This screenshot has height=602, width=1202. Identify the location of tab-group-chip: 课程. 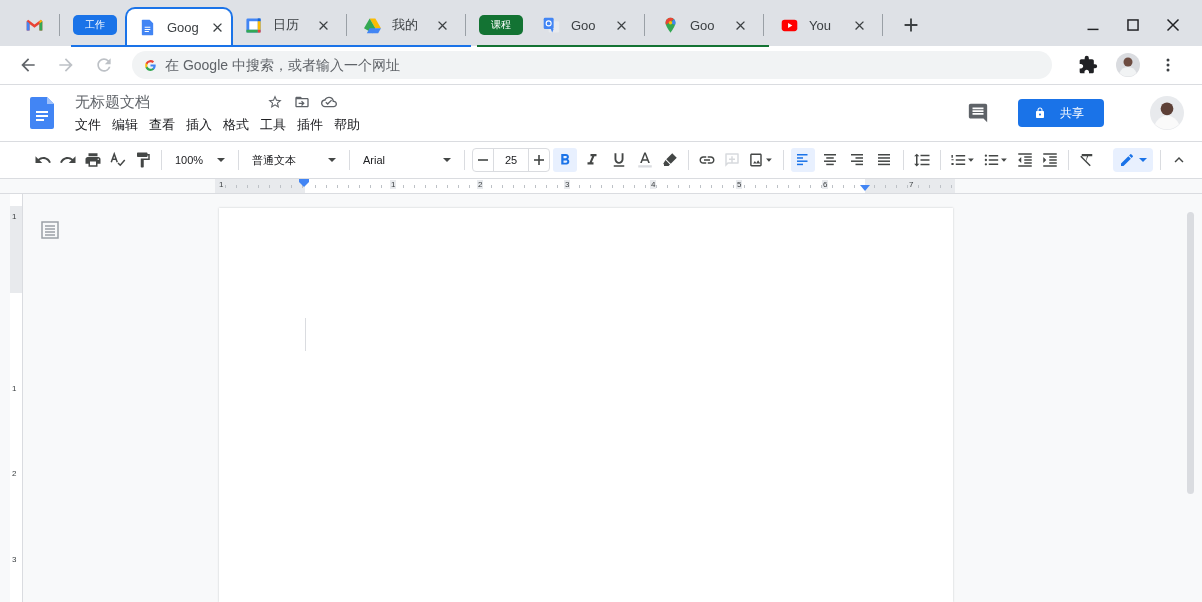
(501, 25).